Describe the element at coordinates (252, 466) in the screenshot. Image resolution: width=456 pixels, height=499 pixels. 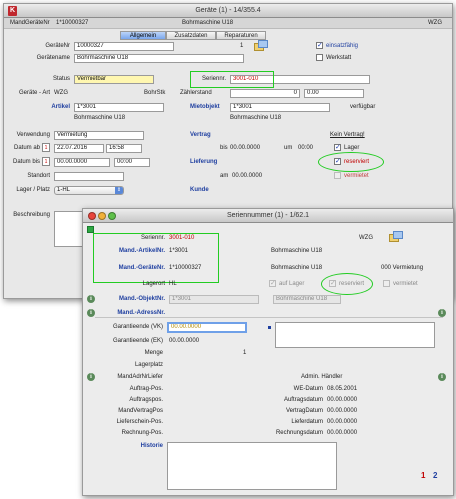
I see `historie-textarea` at that location.